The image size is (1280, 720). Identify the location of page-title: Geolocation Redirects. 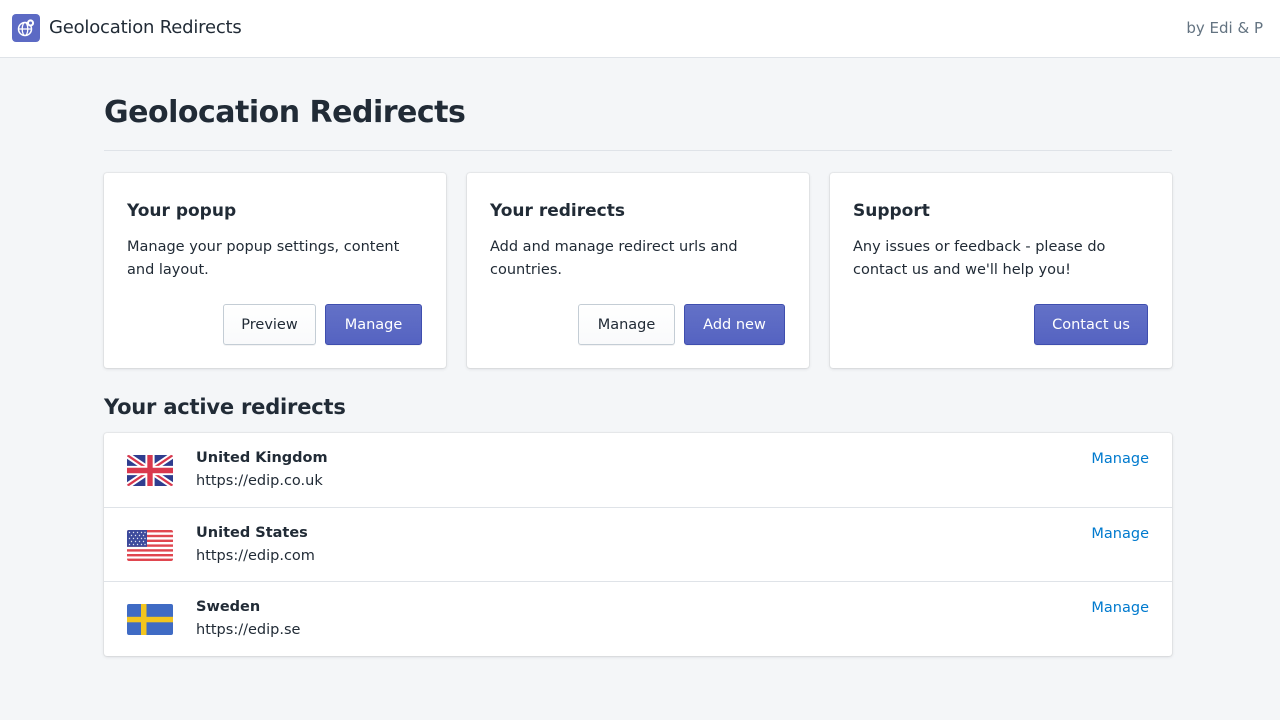
(285, 112).